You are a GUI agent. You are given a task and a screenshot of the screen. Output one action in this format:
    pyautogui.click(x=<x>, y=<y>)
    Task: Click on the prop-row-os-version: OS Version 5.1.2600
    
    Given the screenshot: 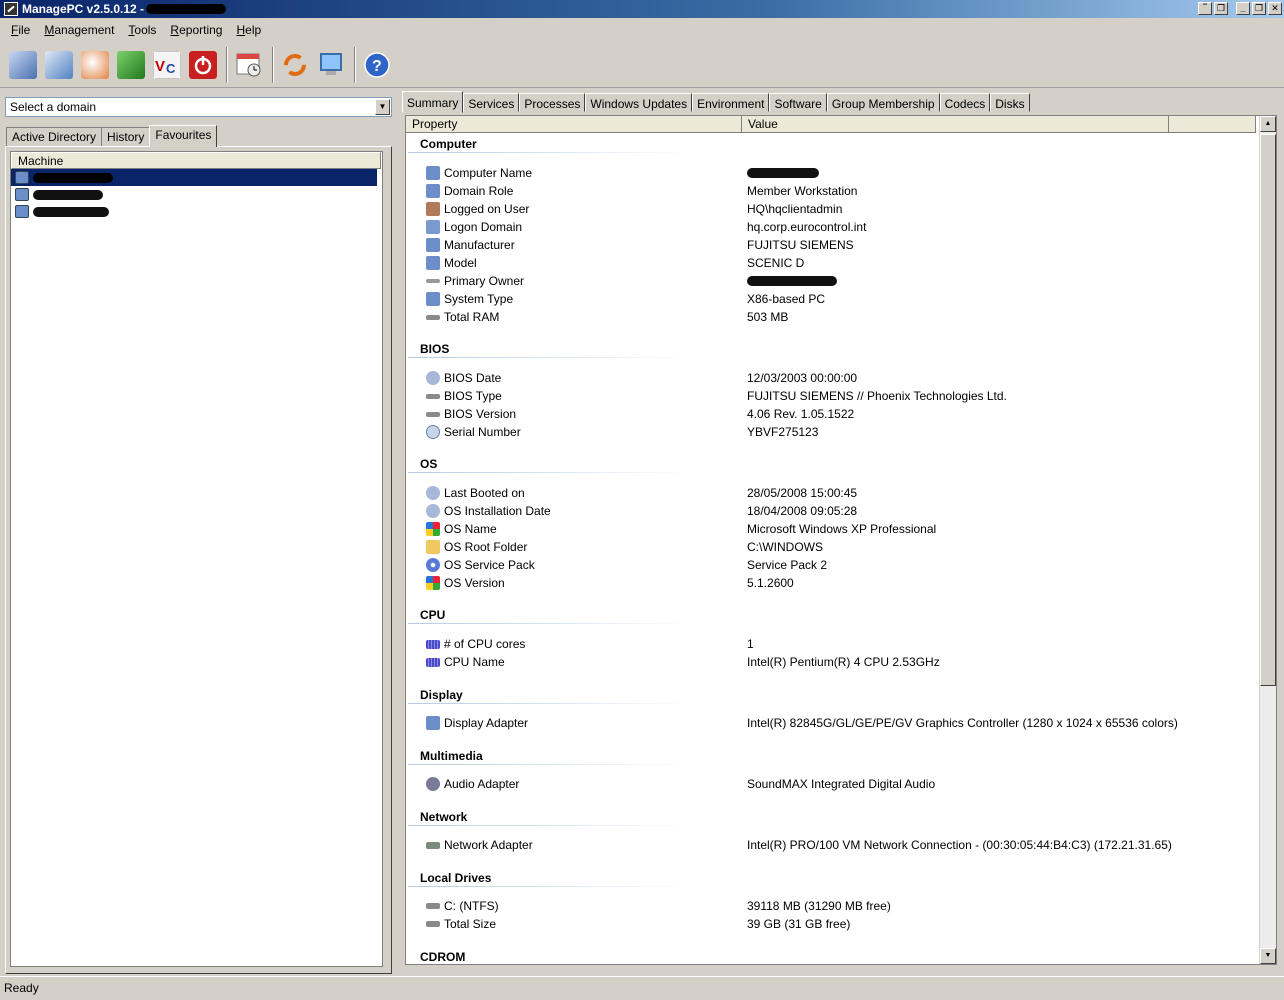 What is the action you would take?
    pyautogui.click(x=836, y=583)
    